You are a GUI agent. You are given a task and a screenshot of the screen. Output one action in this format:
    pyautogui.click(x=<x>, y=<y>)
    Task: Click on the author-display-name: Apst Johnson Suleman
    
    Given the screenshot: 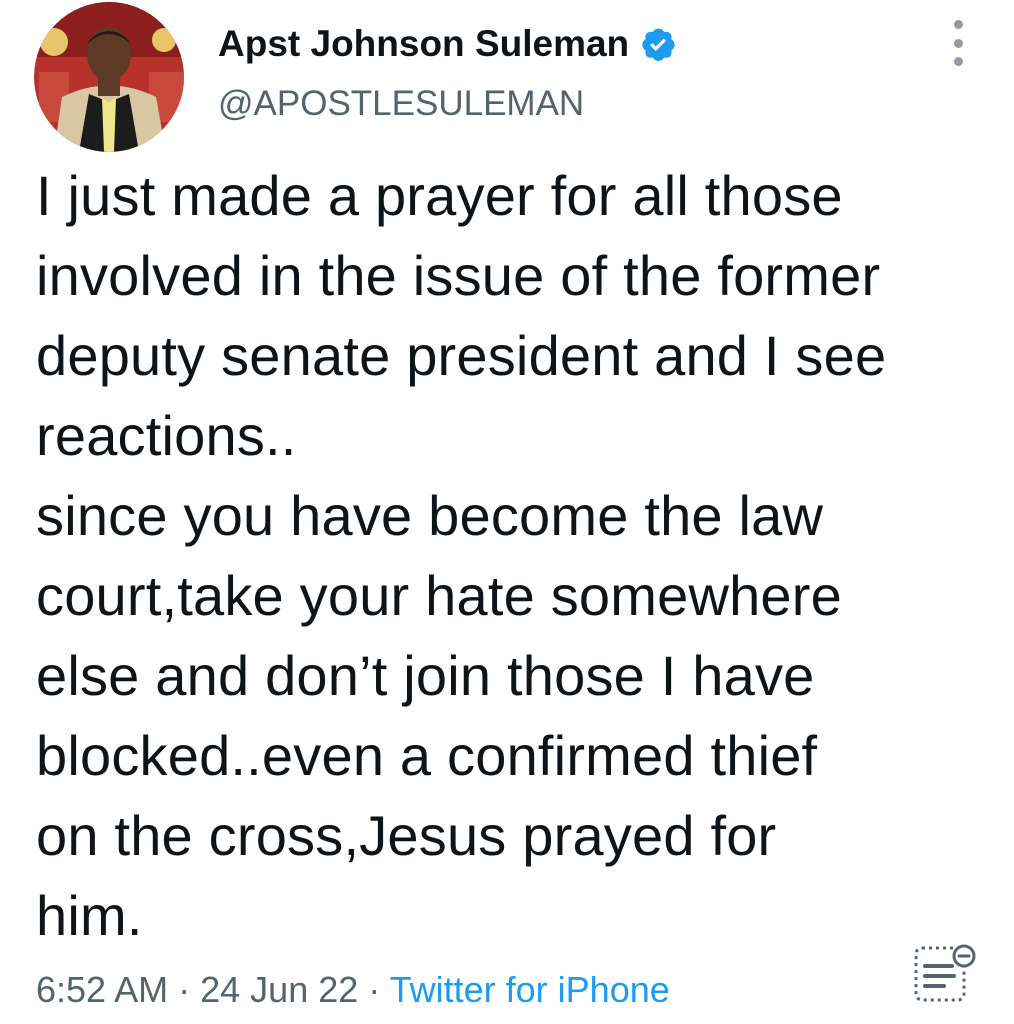 What is the action you would take?
    pyautogui.click(x=423, y=44)
    